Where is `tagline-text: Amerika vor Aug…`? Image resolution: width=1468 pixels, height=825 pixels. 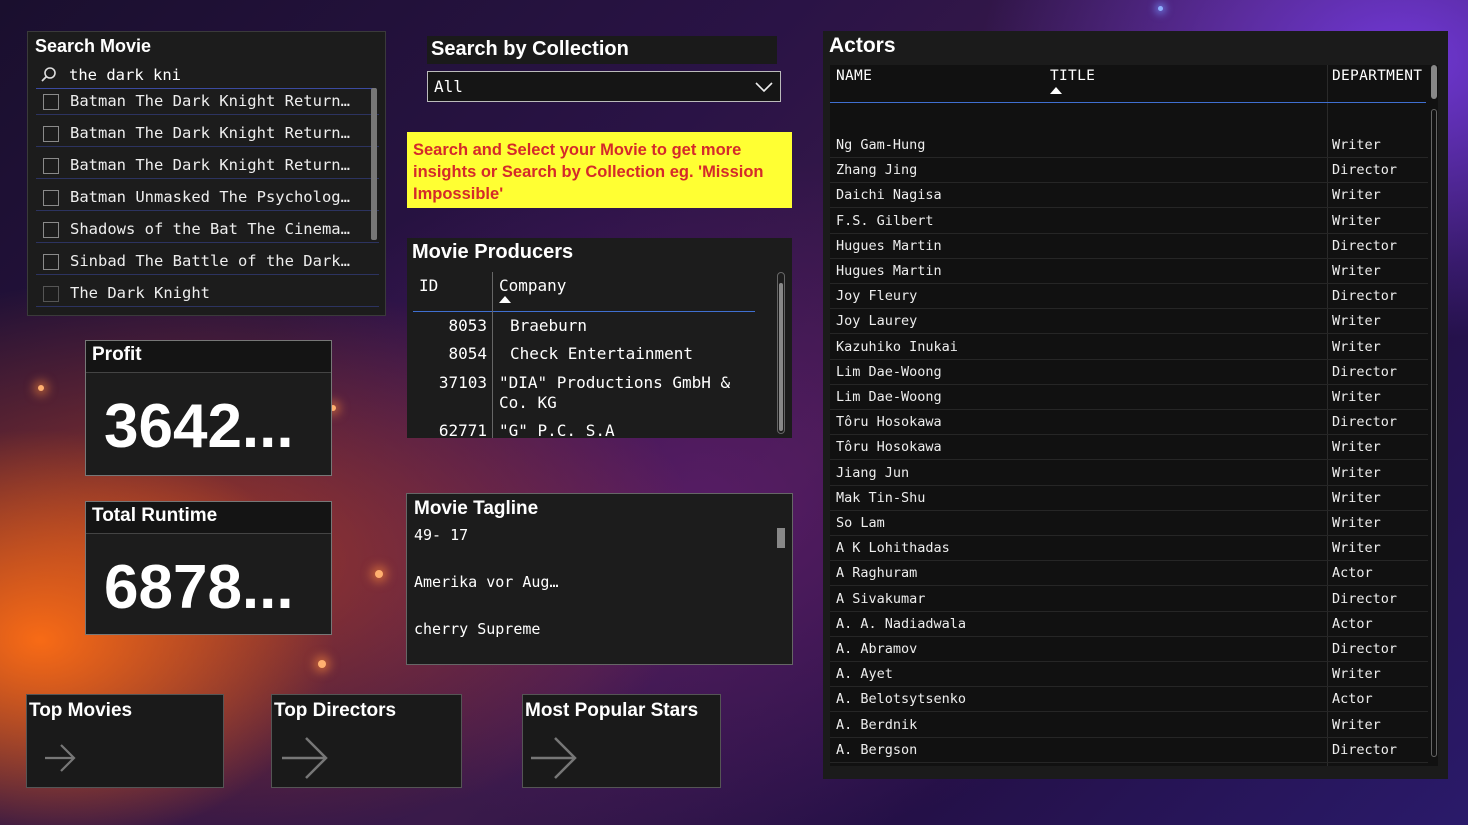
tagline-text: Amerika vor Aug… is located at coordinates (486, 582).